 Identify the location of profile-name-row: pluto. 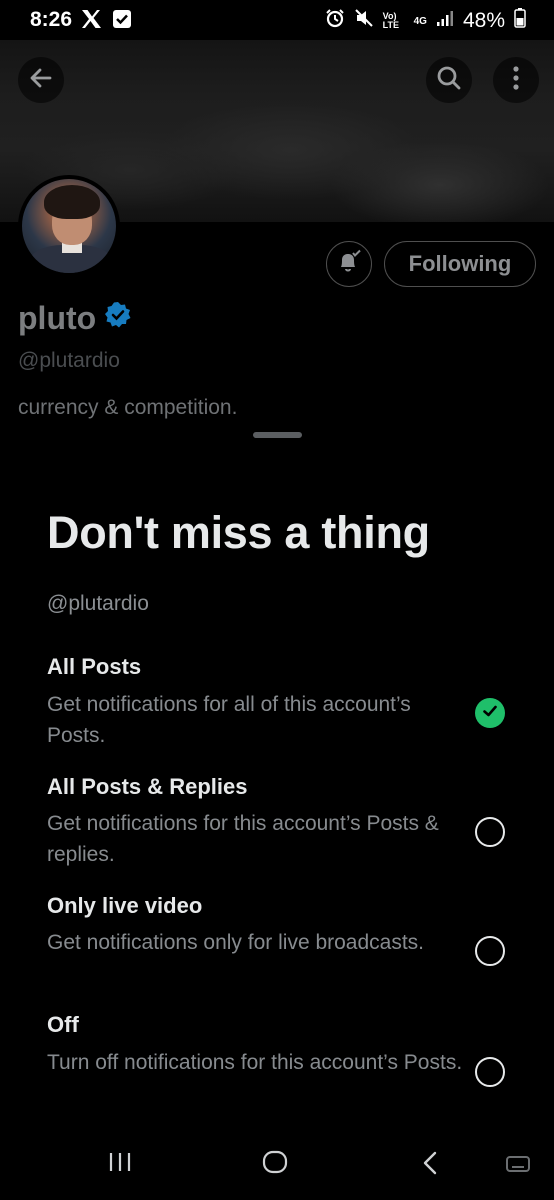
(75, 318).